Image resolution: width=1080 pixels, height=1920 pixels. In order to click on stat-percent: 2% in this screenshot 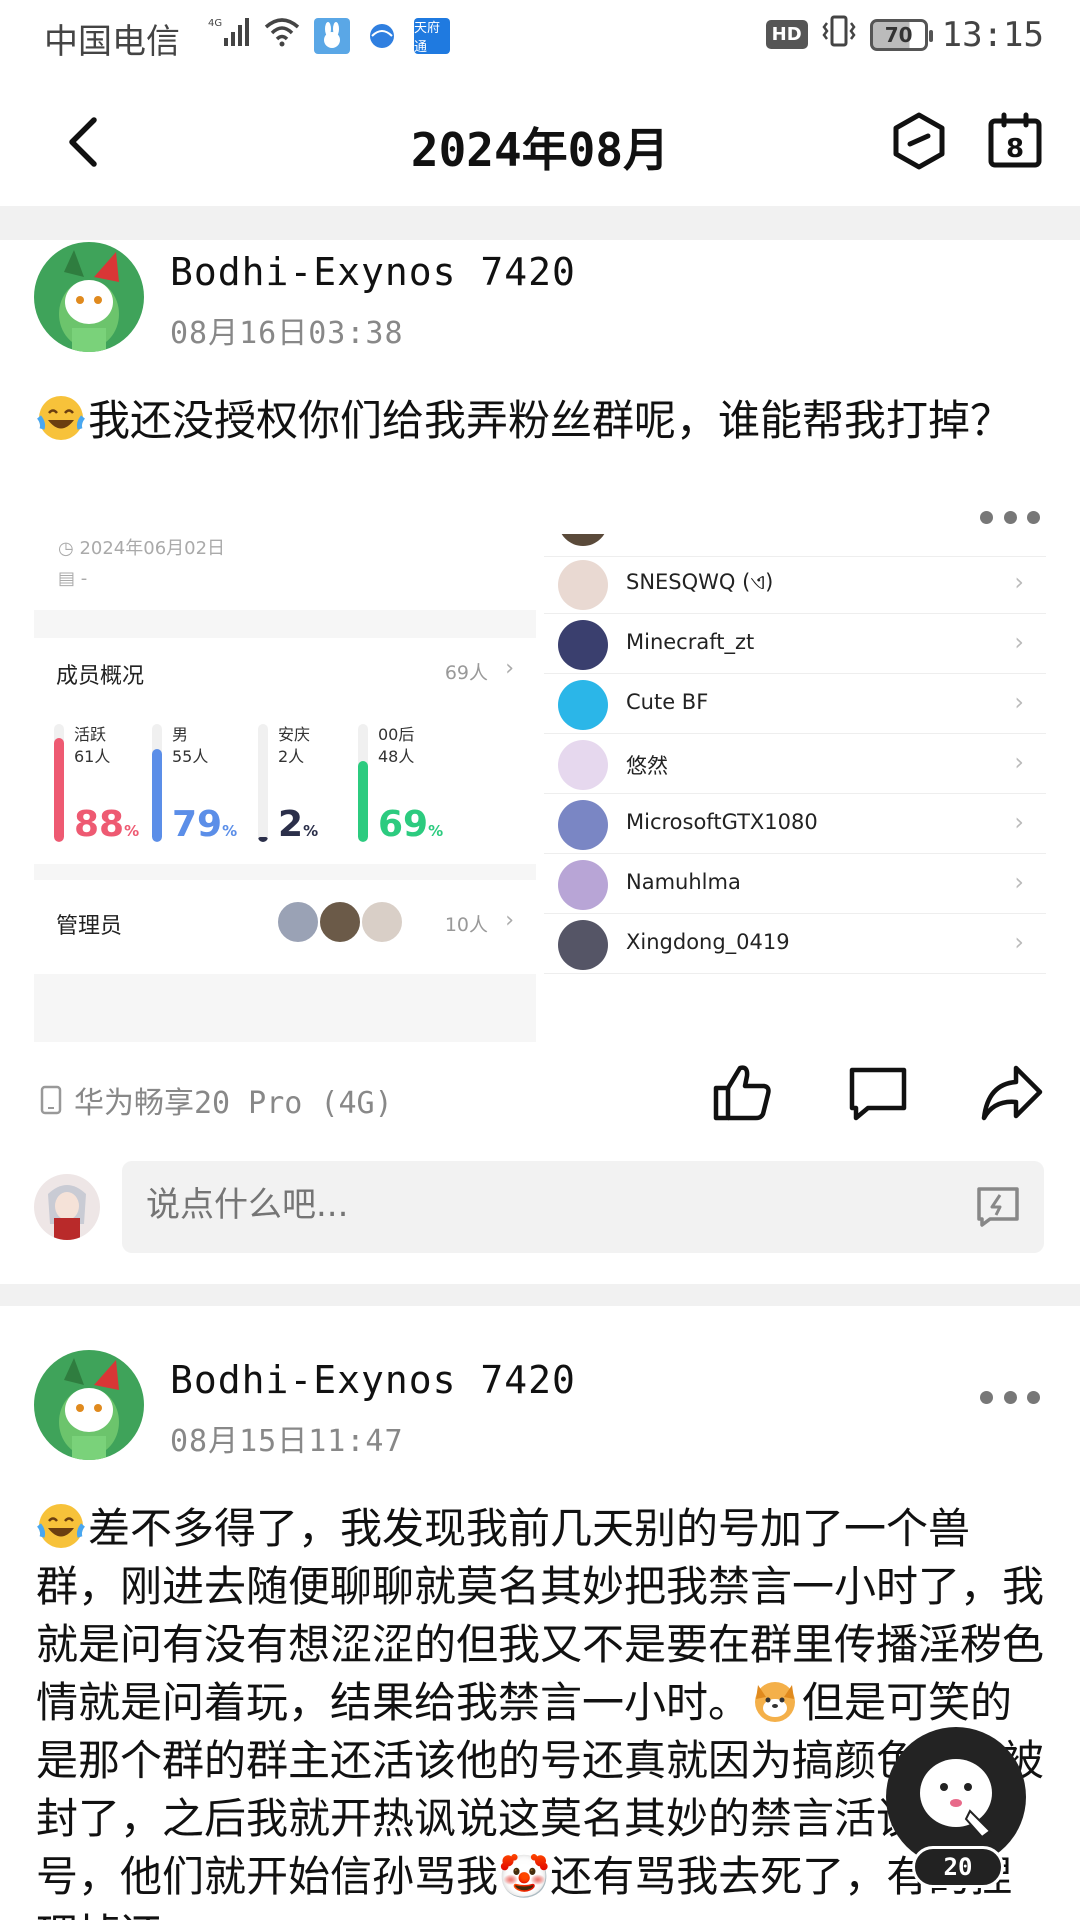, I will do `click(298, 824)`.